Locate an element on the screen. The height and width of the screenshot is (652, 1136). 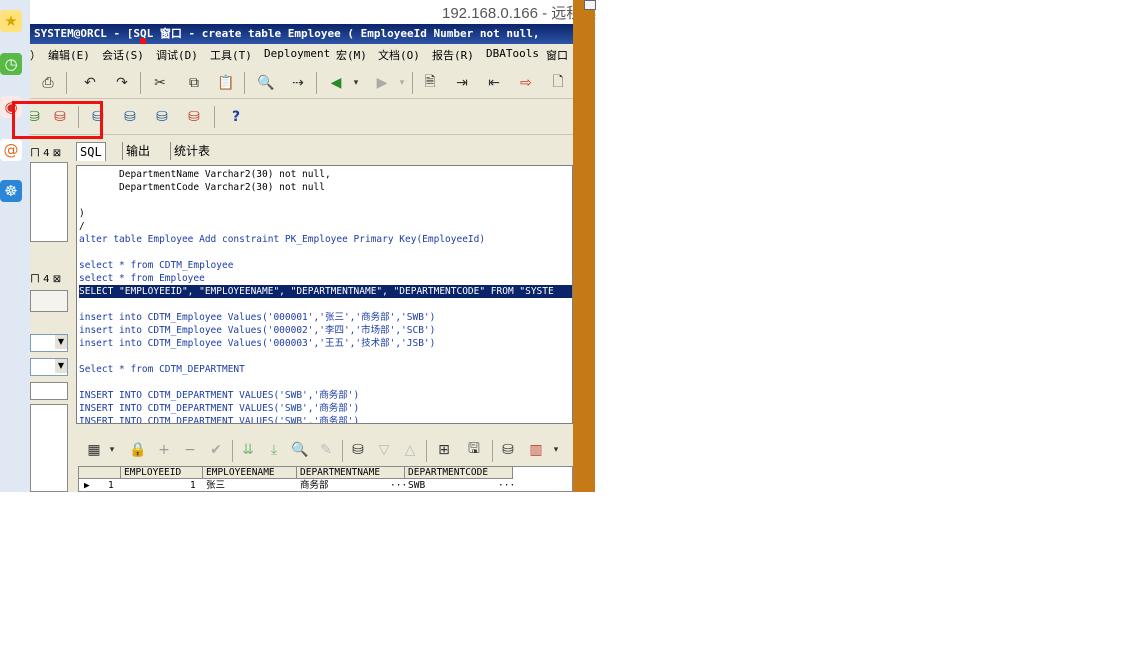
add-row-icon: + is located at coordinates (164, 450).